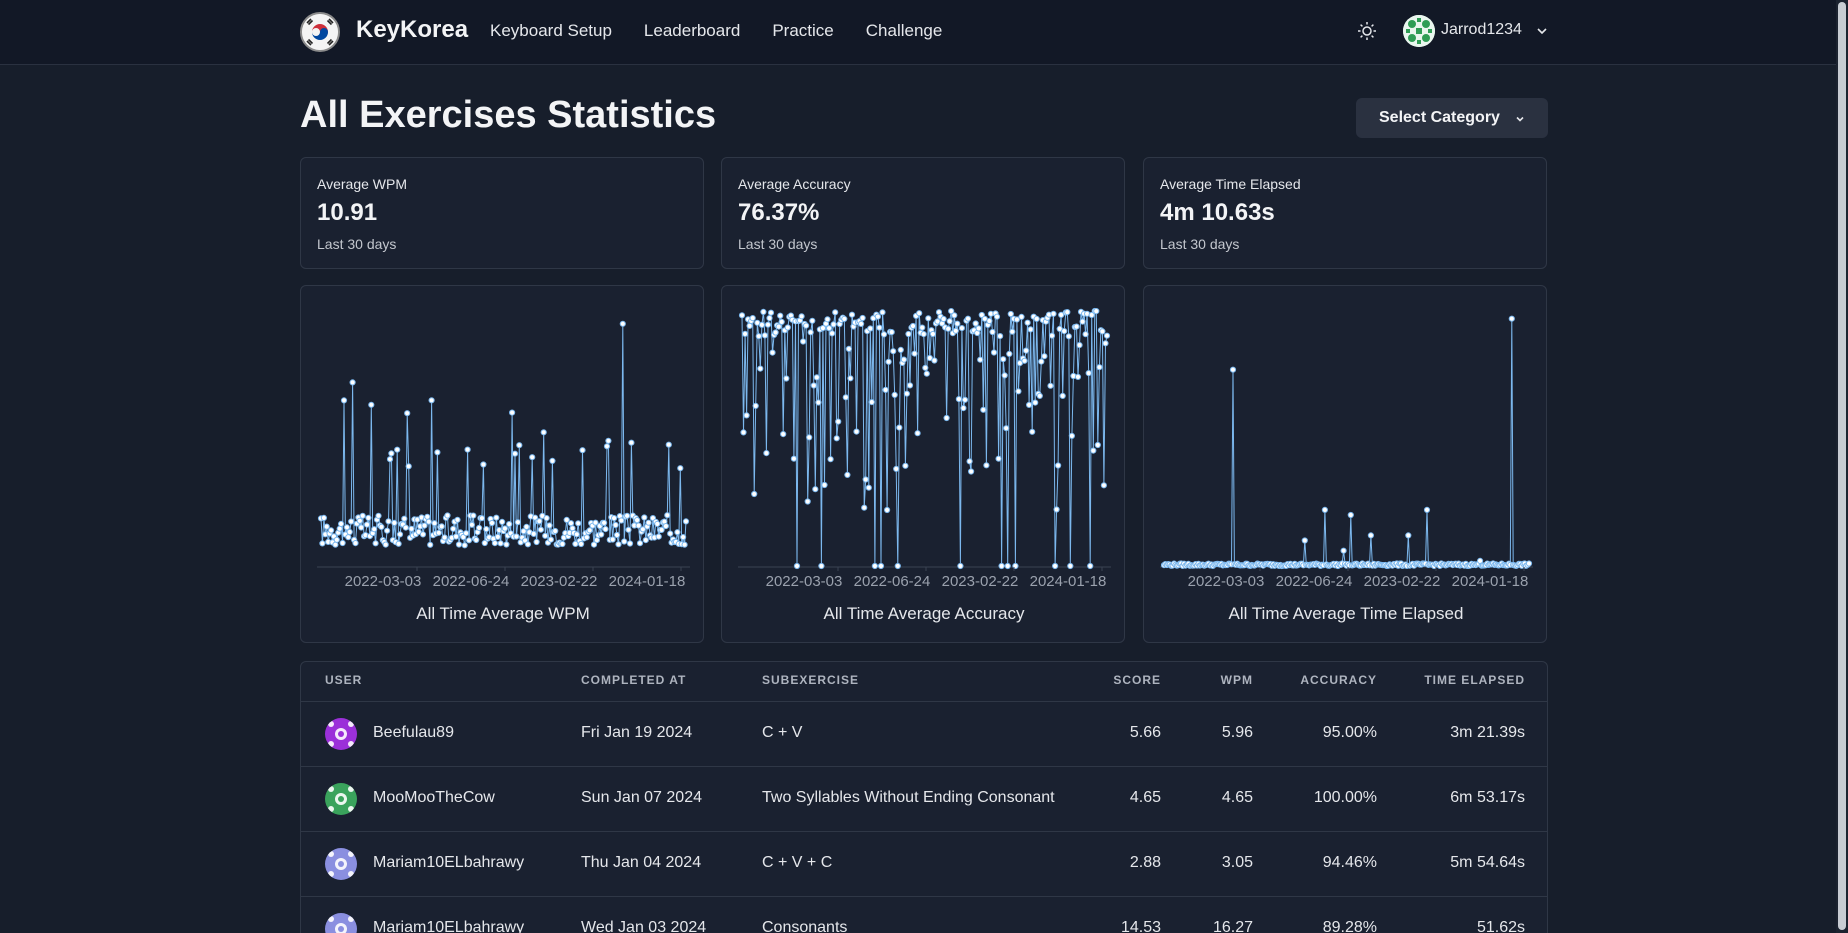  What do you see at coordinates (1481, 30) in the screenshot?
I see `user-name: Jarrod1234` at bounding box center [1481, 30].